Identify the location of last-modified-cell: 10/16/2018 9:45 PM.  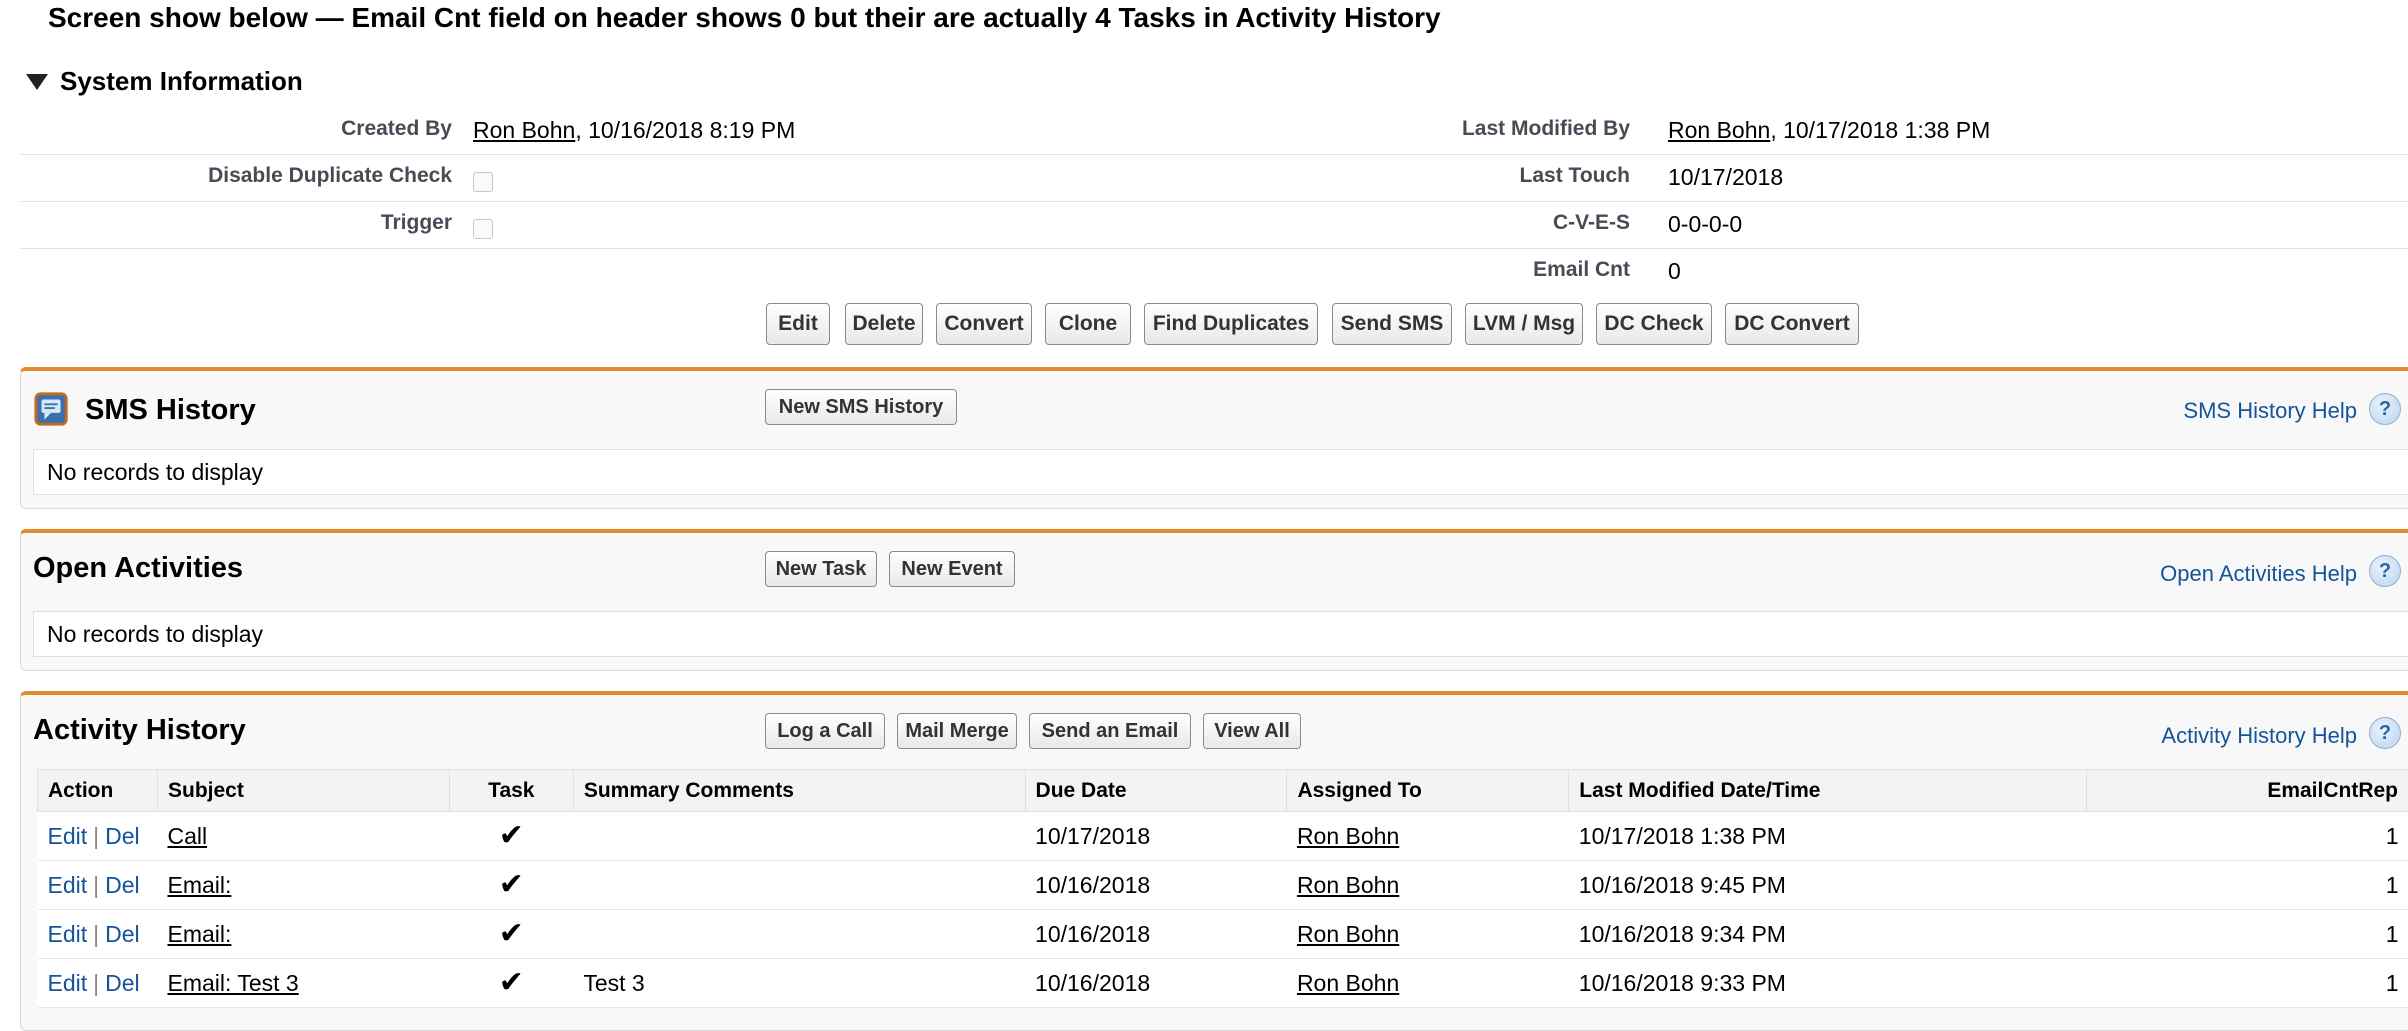
(1828, 885).